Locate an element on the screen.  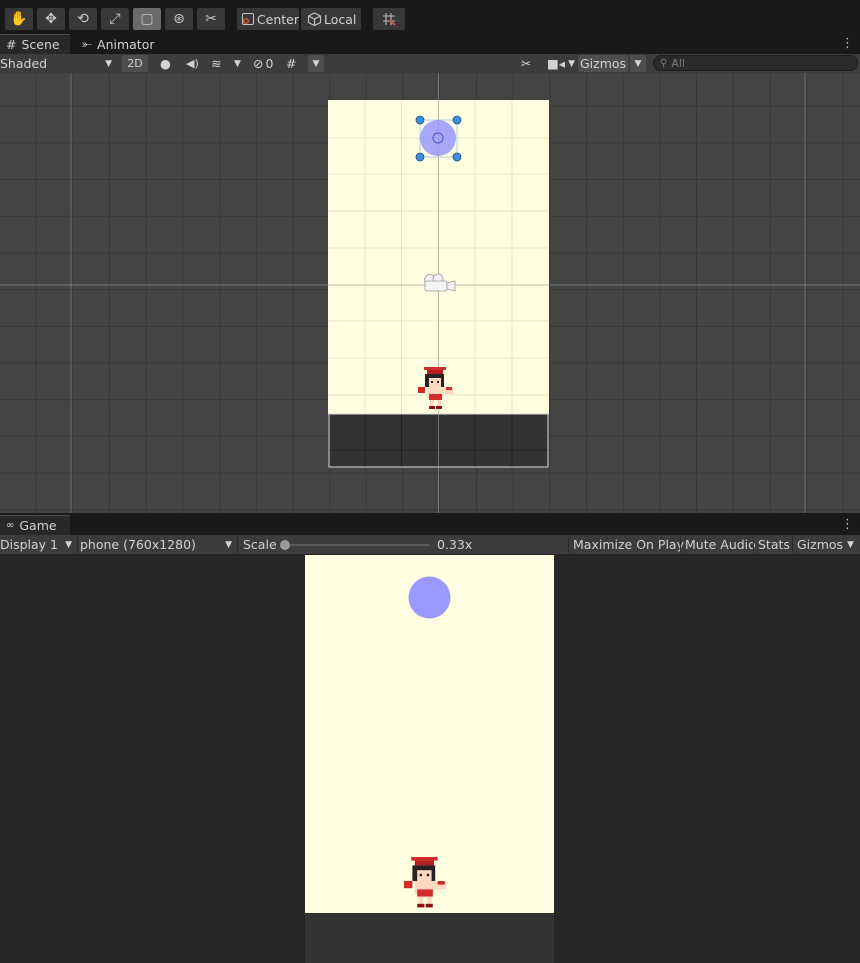
tools-icon: ✂ is located at coordinates (526, 63).